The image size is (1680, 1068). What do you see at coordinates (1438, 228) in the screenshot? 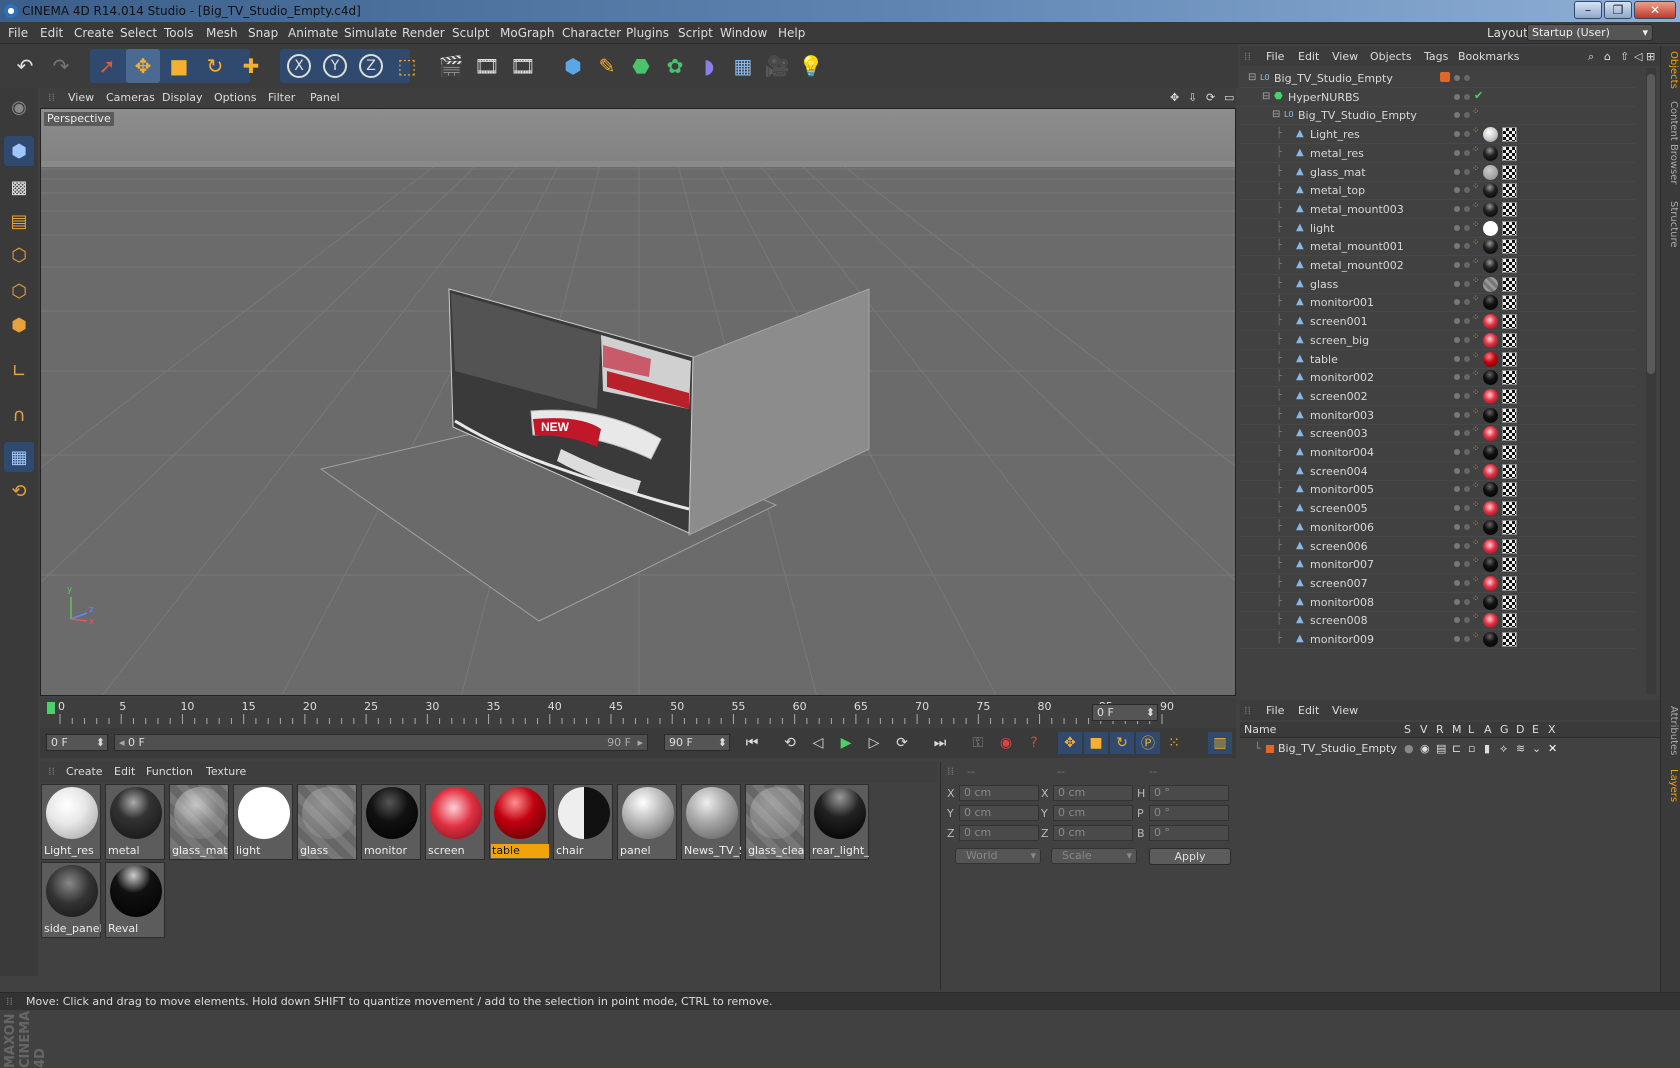
I see `object-row: ├ ▲ light ⁘` at bounding box center [1438, 228].